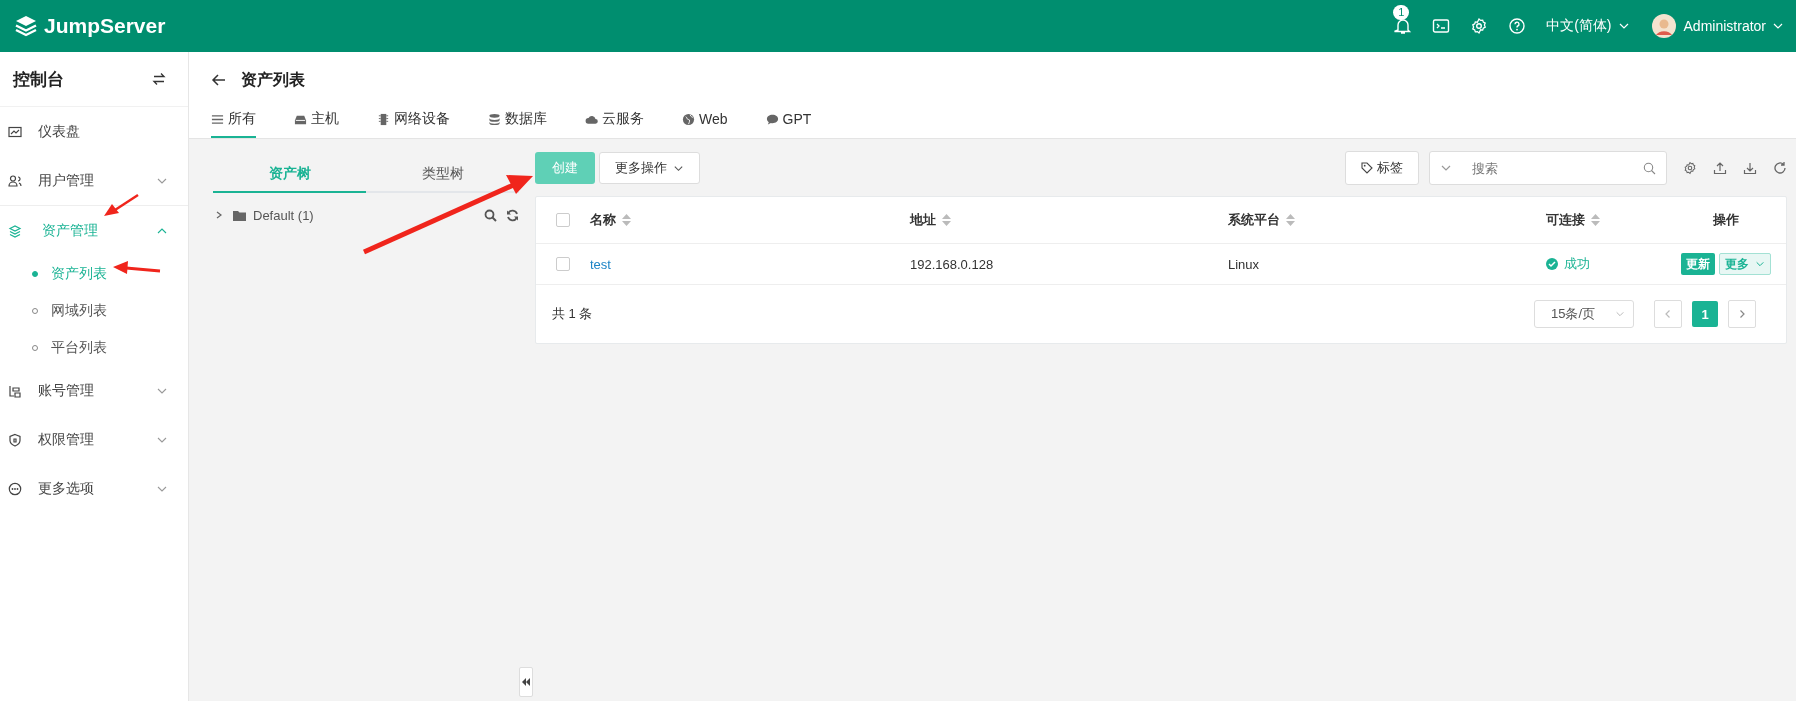  What do you see at coordinates (614, 121) in the screenshot?
I see `category-tab: 云服务` at bounding box center [614, 121].